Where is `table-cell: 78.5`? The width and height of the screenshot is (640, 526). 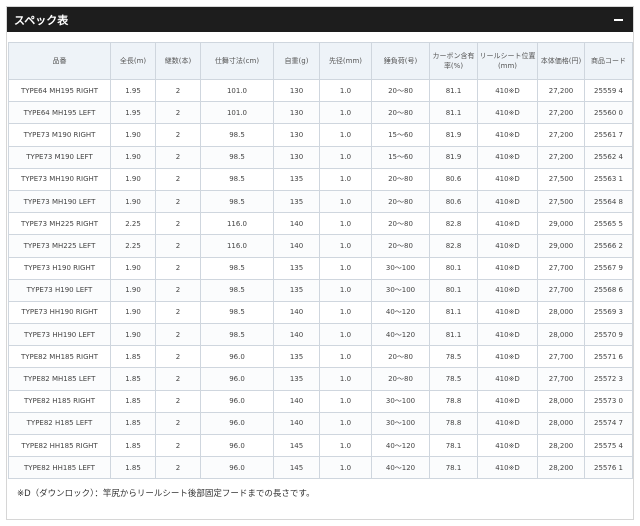 table-cell: 78.5 is located at coordinates (453, 379).